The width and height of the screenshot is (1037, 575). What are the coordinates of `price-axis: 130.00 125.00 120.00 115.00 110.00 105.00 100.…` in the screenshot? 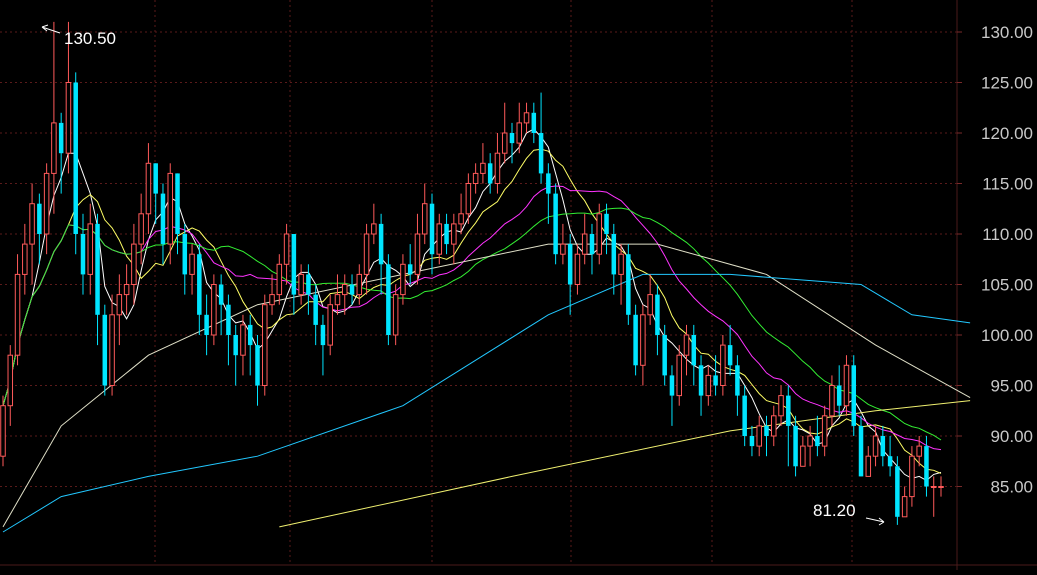 It's located at (995, 260).